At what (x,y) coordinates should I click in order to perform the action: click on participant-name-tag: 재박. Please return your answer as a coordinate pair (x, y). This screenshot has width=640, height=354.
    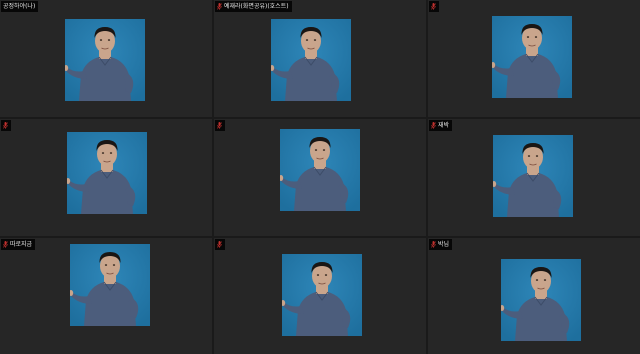
    Looking at the image, I should click on (441, 125).